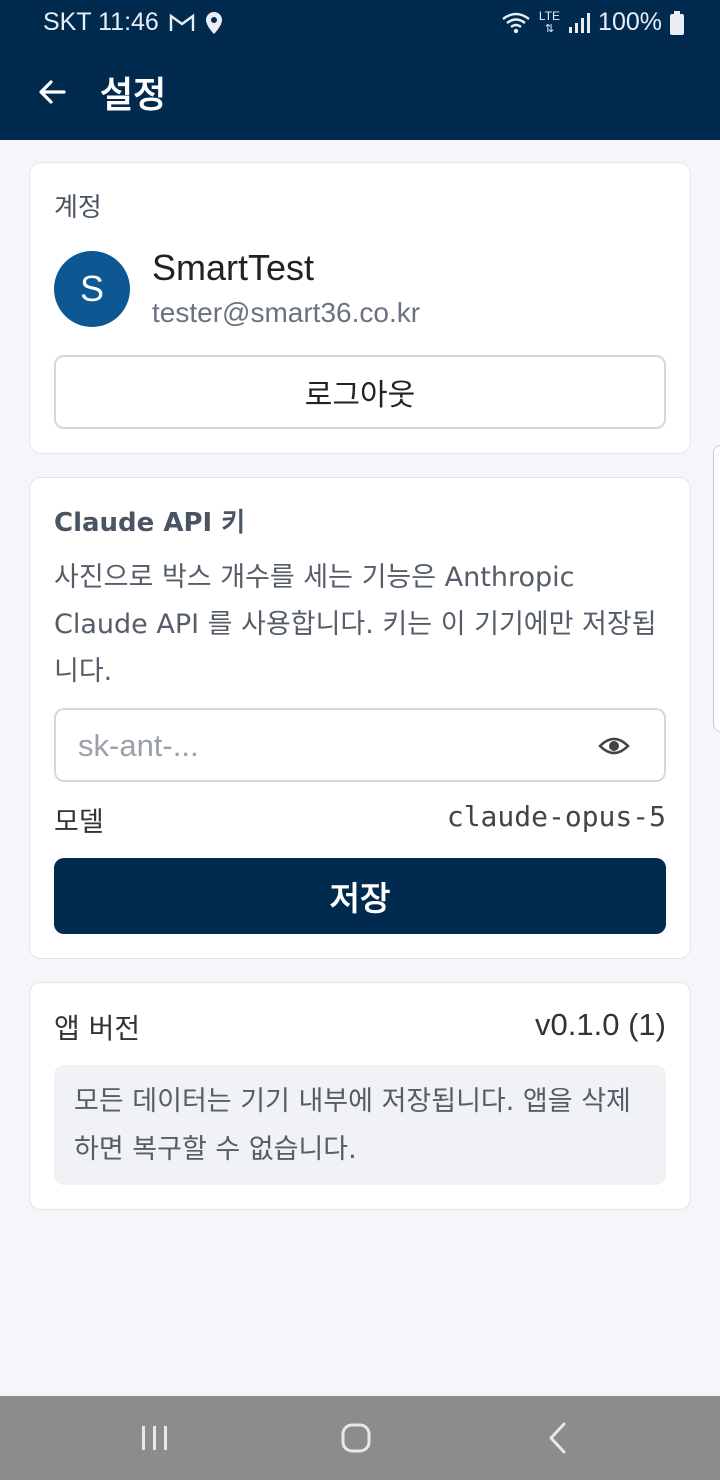 The height and width of the screenshot is (1480, 720). Describe the element at coordinates (614, 746) in the screenshot. I see `eye-icon` at that location.